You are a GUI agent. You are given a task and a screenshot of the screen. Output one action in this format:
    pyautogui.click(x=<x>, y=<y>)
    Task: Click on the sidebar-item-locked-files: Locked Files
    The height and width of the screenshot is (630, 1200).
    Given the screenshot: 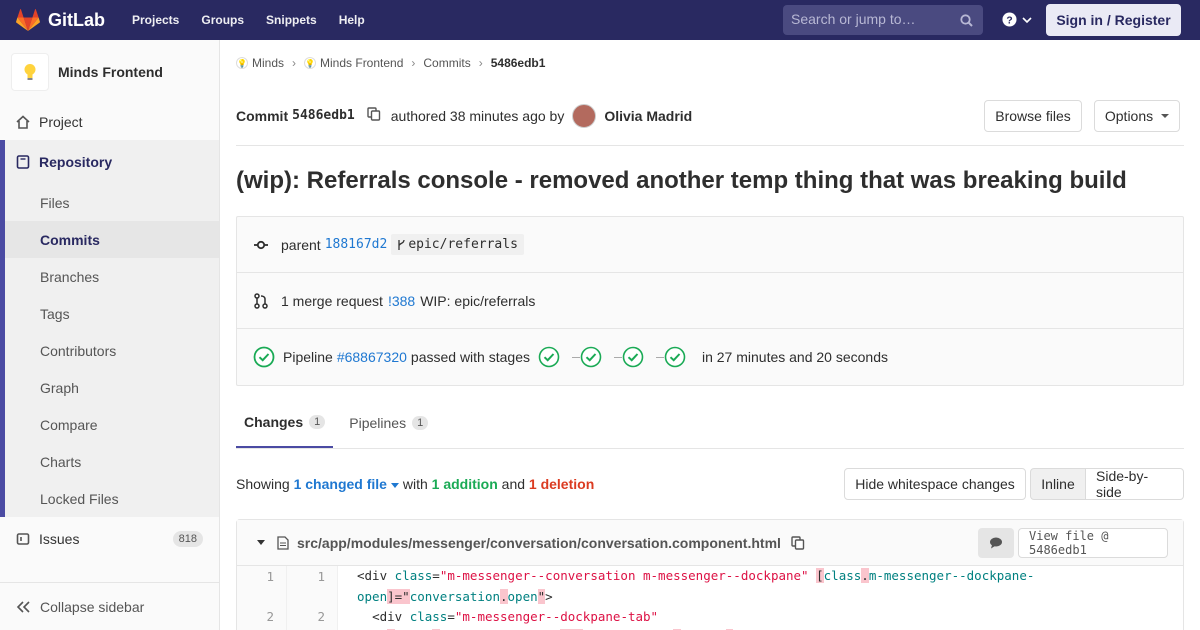 What is the action you would take?
    pyautogui.click(x=109, y=498)
    